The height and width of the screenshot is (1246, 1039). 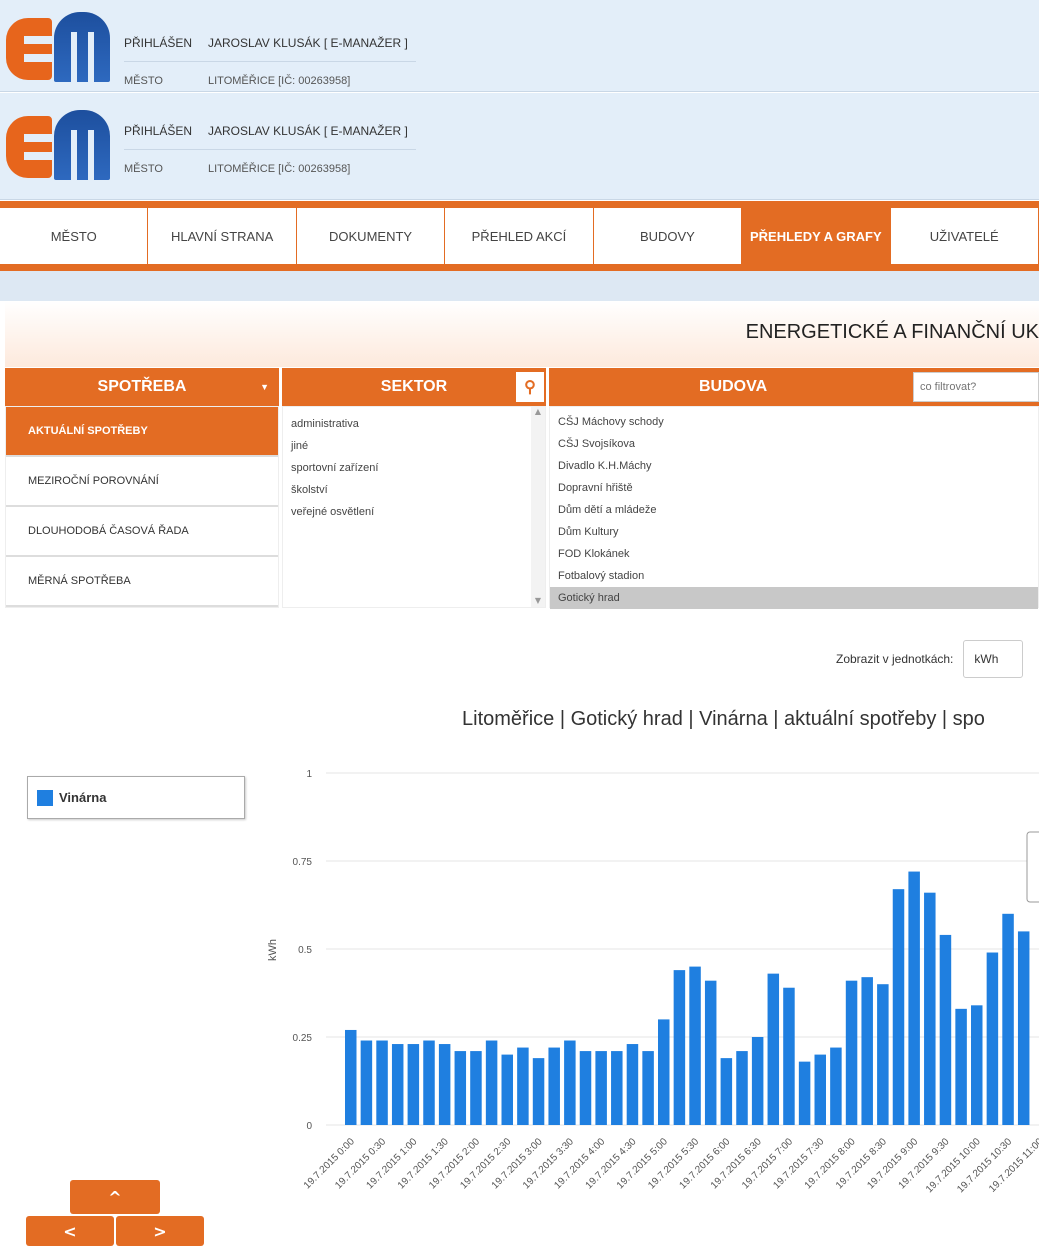 I want to click on y-axis-label: kWh, so click(x=273, y=950).